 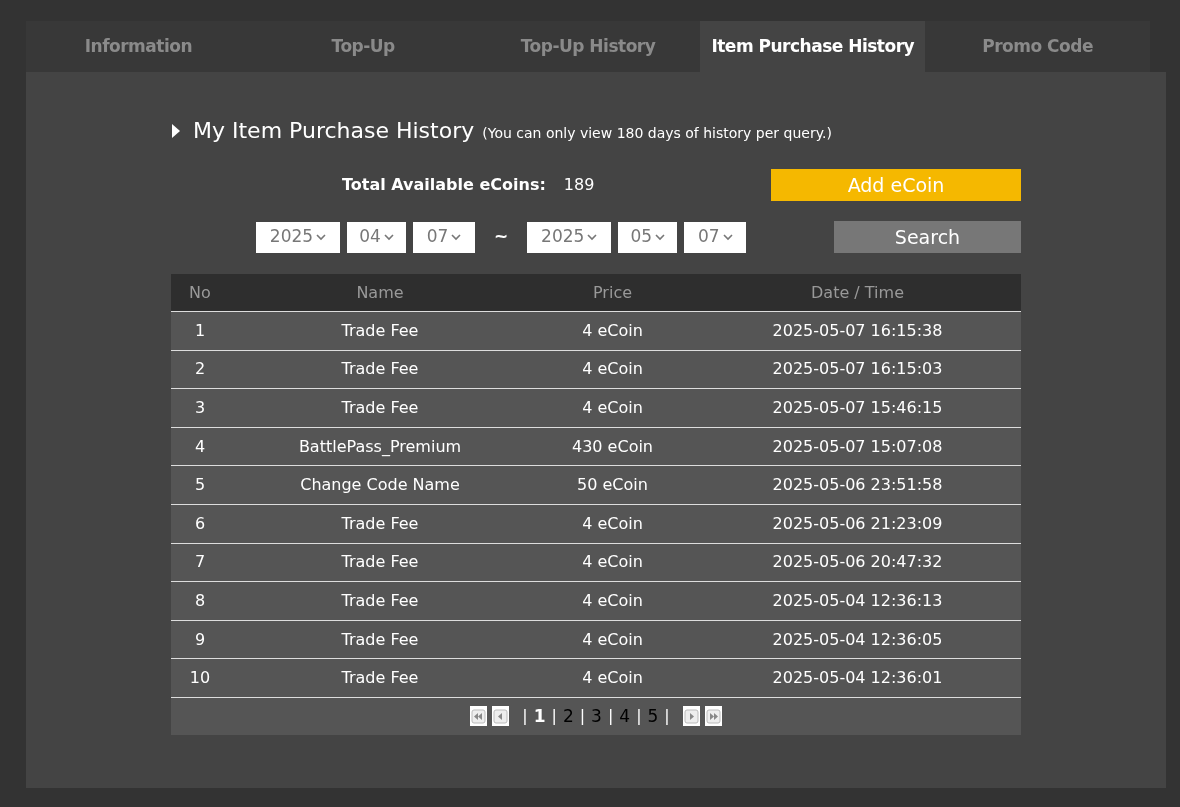 I want to click on table-cell-text: 5, so click(x=200, y=485).